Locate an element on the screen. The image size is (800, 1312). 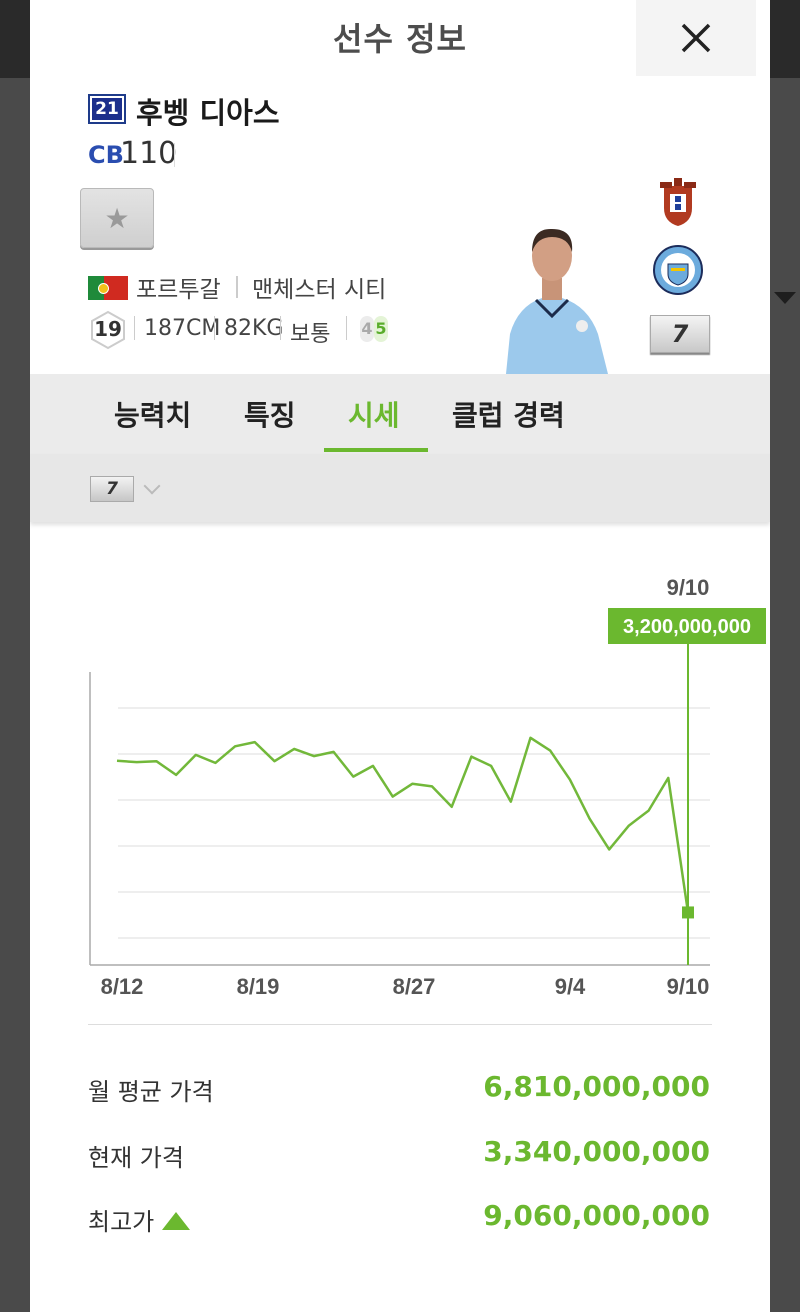
x-tick-label: 9/10 is located at coordinates (688, 986).